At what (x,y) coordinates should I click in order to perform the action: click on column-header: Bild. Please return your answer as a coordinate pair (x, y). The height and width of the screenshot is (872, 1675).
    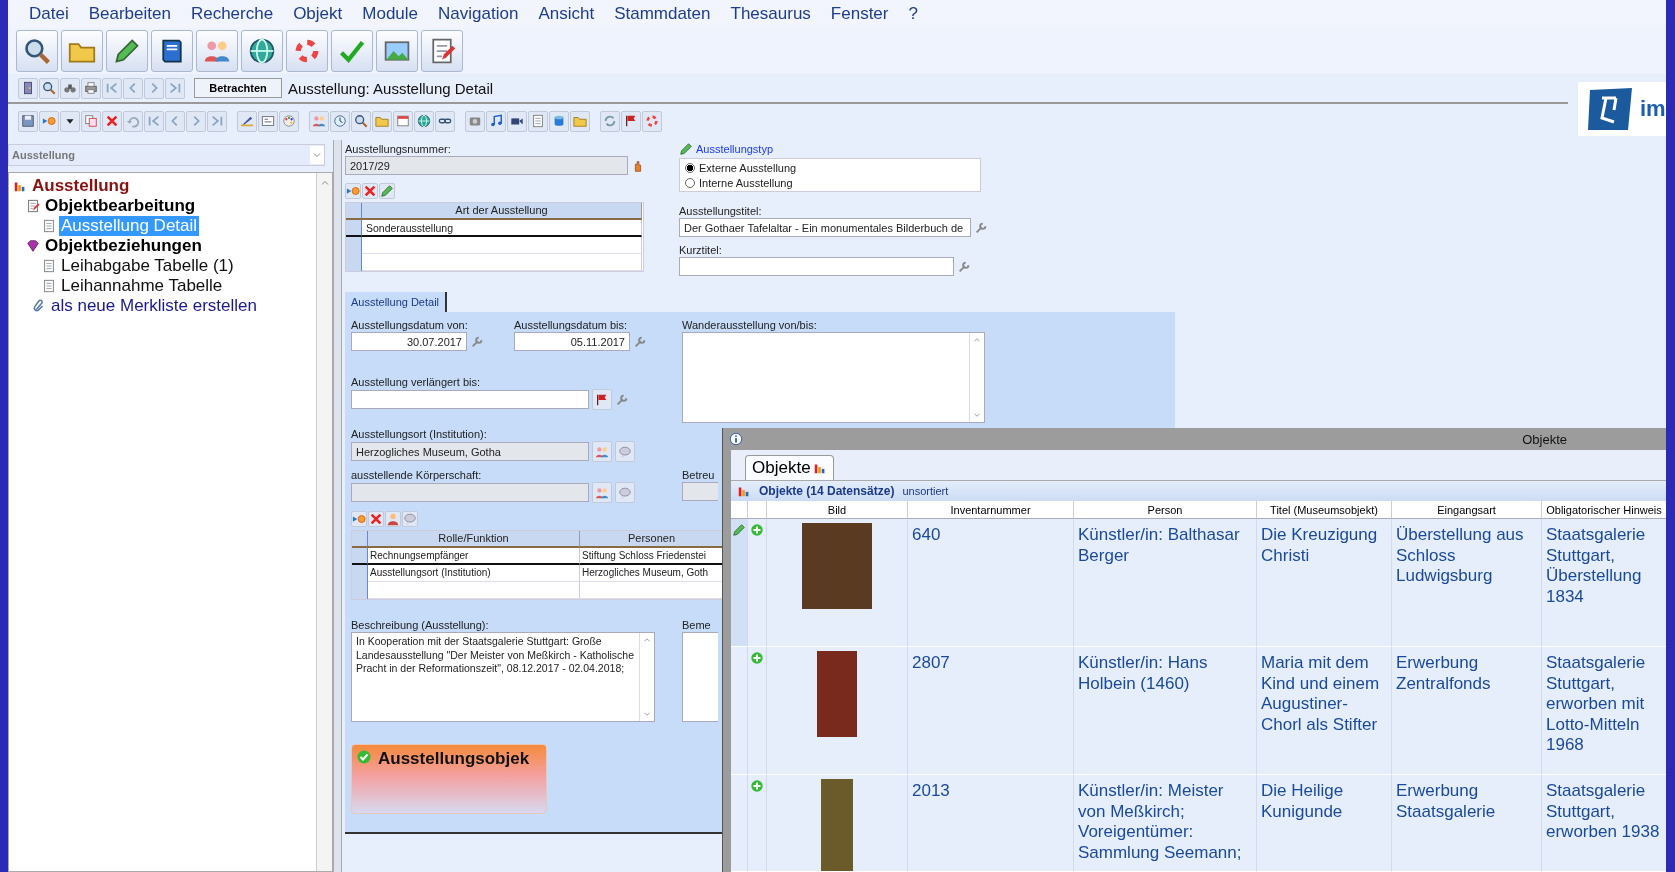
    Looking at the image, I should click on (837, 510).